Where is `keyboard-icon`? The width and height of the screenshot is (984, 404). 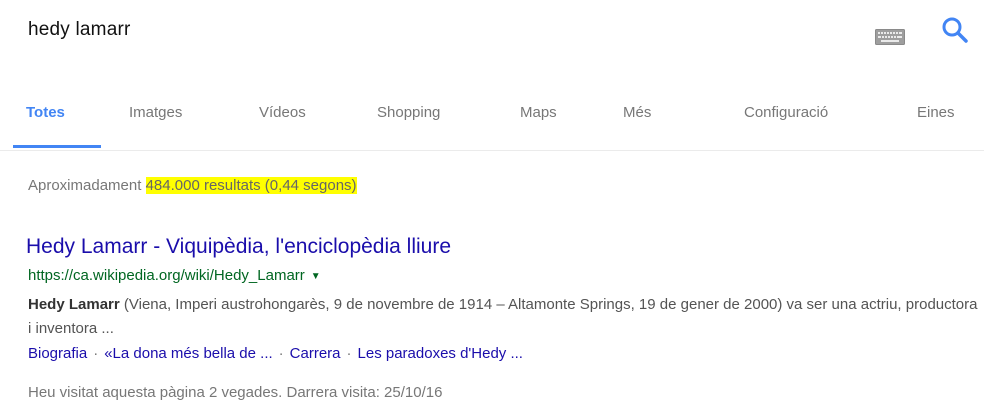
keyboard-icon is located at coordinates (890, 37).